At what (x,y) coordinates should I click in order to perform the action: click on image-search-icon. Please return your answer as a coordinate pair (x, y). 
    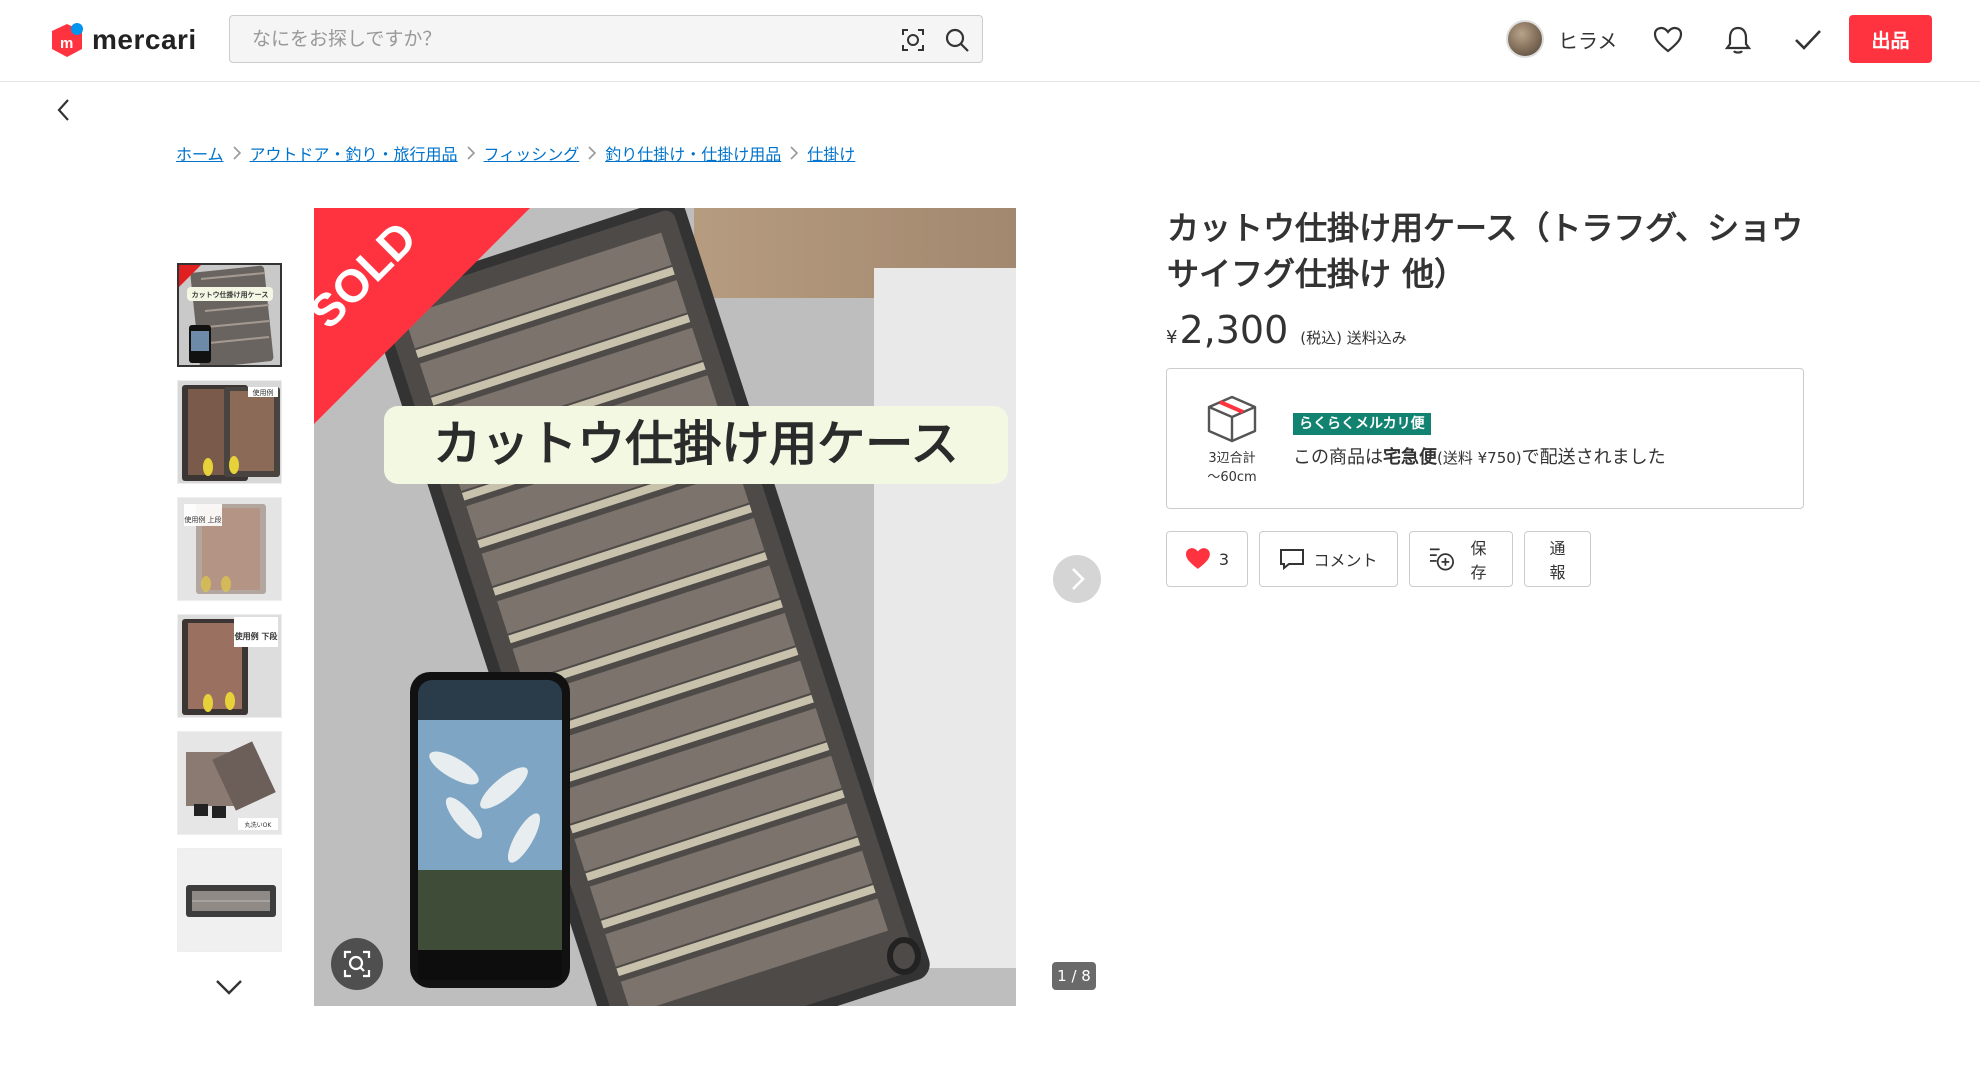
    Looking at the image, I should click on (913, 40).